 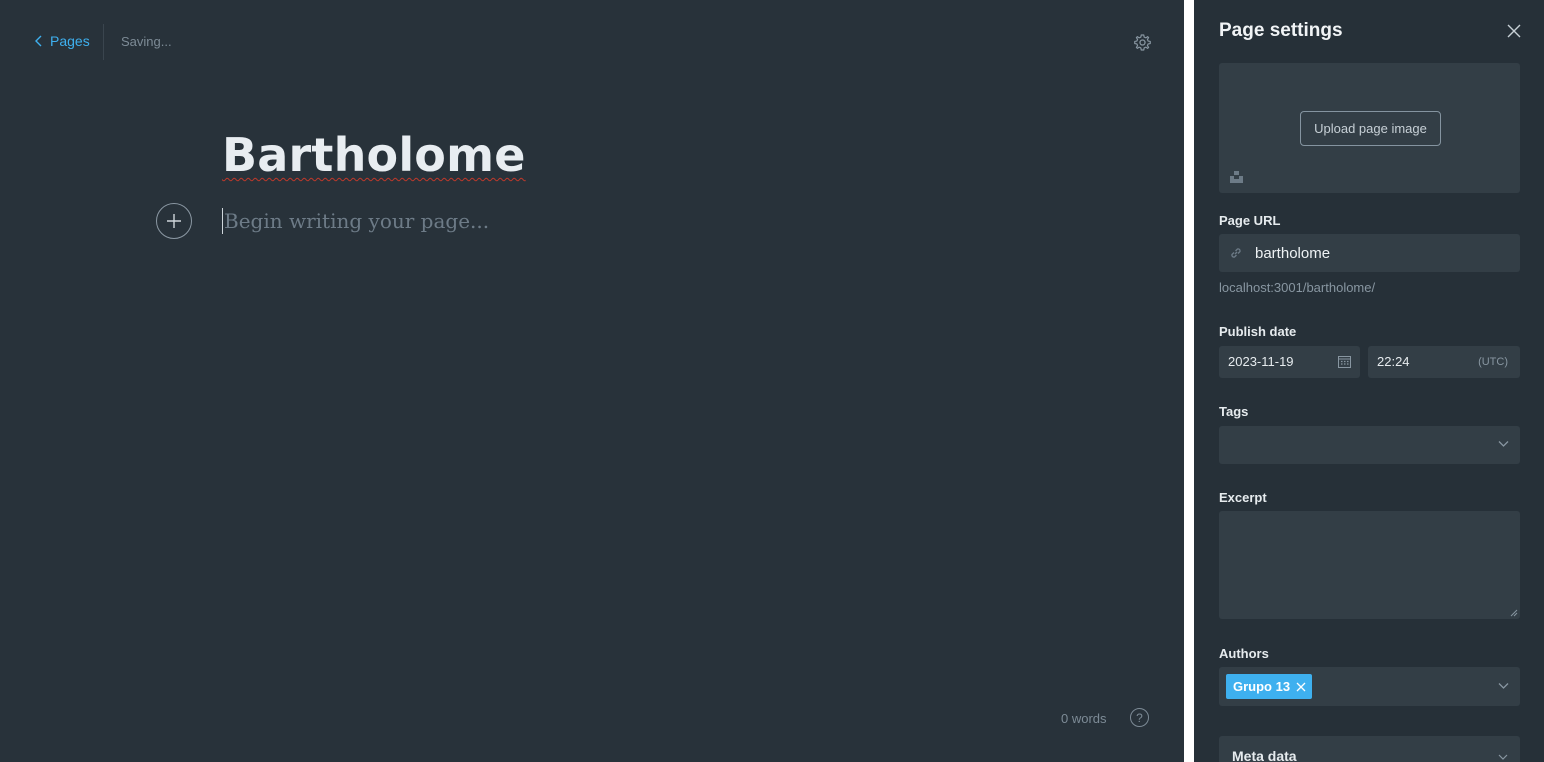 What do you see at coordinates (1514, 613) in the screenshot?
I see `resize-grip-icon` at bounding box center [1514, 613].